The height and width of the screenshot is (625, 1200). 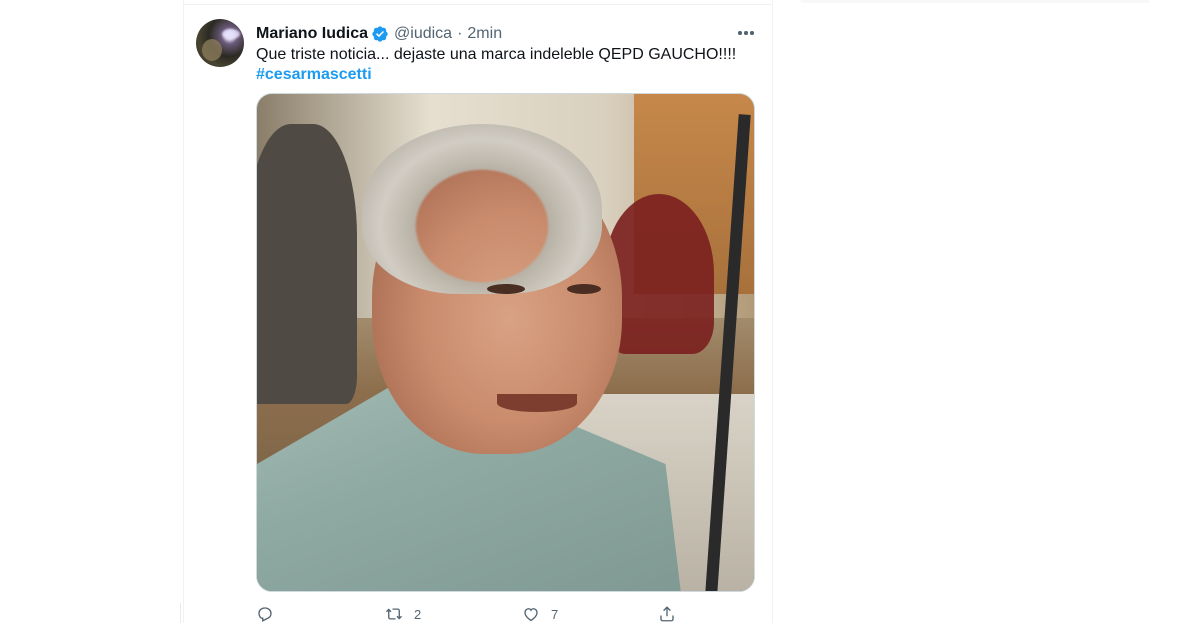 I want to click on reply-button, so click(x=265, y=614).